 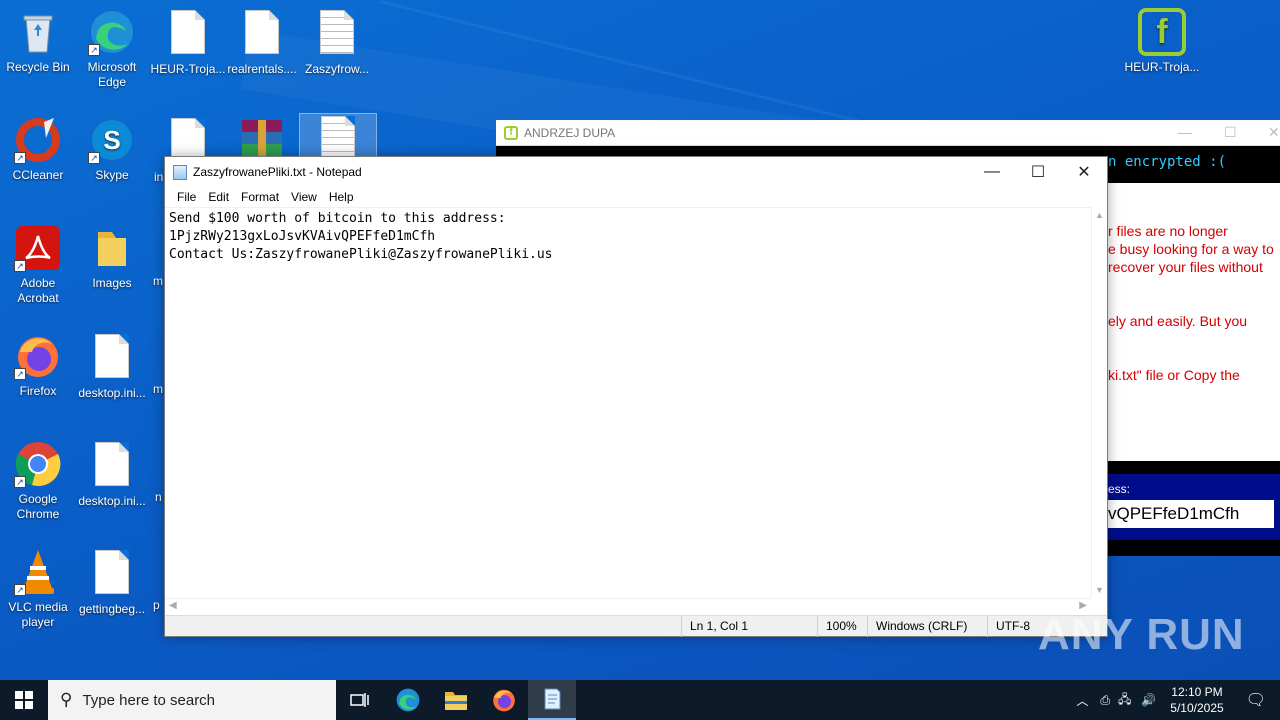 What do you see at coordinates (1099, 590) in the screenshot?
I see `scroll-down-icon: ▼` at bounding box center [1099, 590].